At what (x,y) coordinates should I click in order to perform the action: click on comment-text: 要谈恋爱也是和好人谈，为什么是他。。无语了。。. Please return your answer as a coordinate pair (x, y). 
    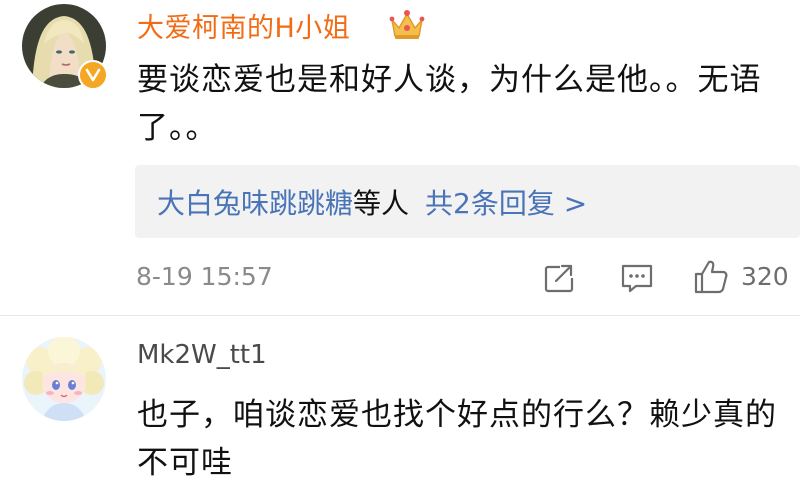
    Looking at the image, I should click on (449, 104).